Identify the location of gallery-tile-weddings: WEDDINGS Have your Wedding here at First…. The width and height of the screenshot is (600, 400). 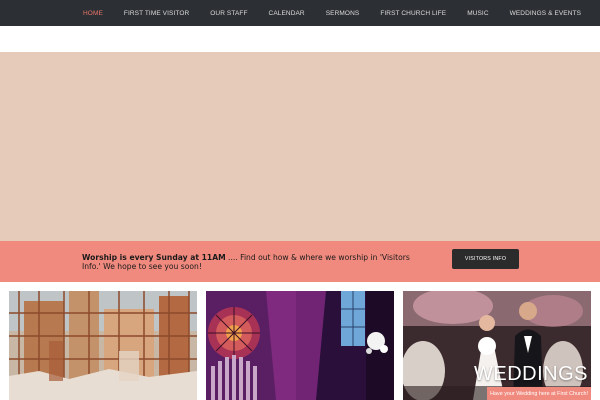
(497, 345).